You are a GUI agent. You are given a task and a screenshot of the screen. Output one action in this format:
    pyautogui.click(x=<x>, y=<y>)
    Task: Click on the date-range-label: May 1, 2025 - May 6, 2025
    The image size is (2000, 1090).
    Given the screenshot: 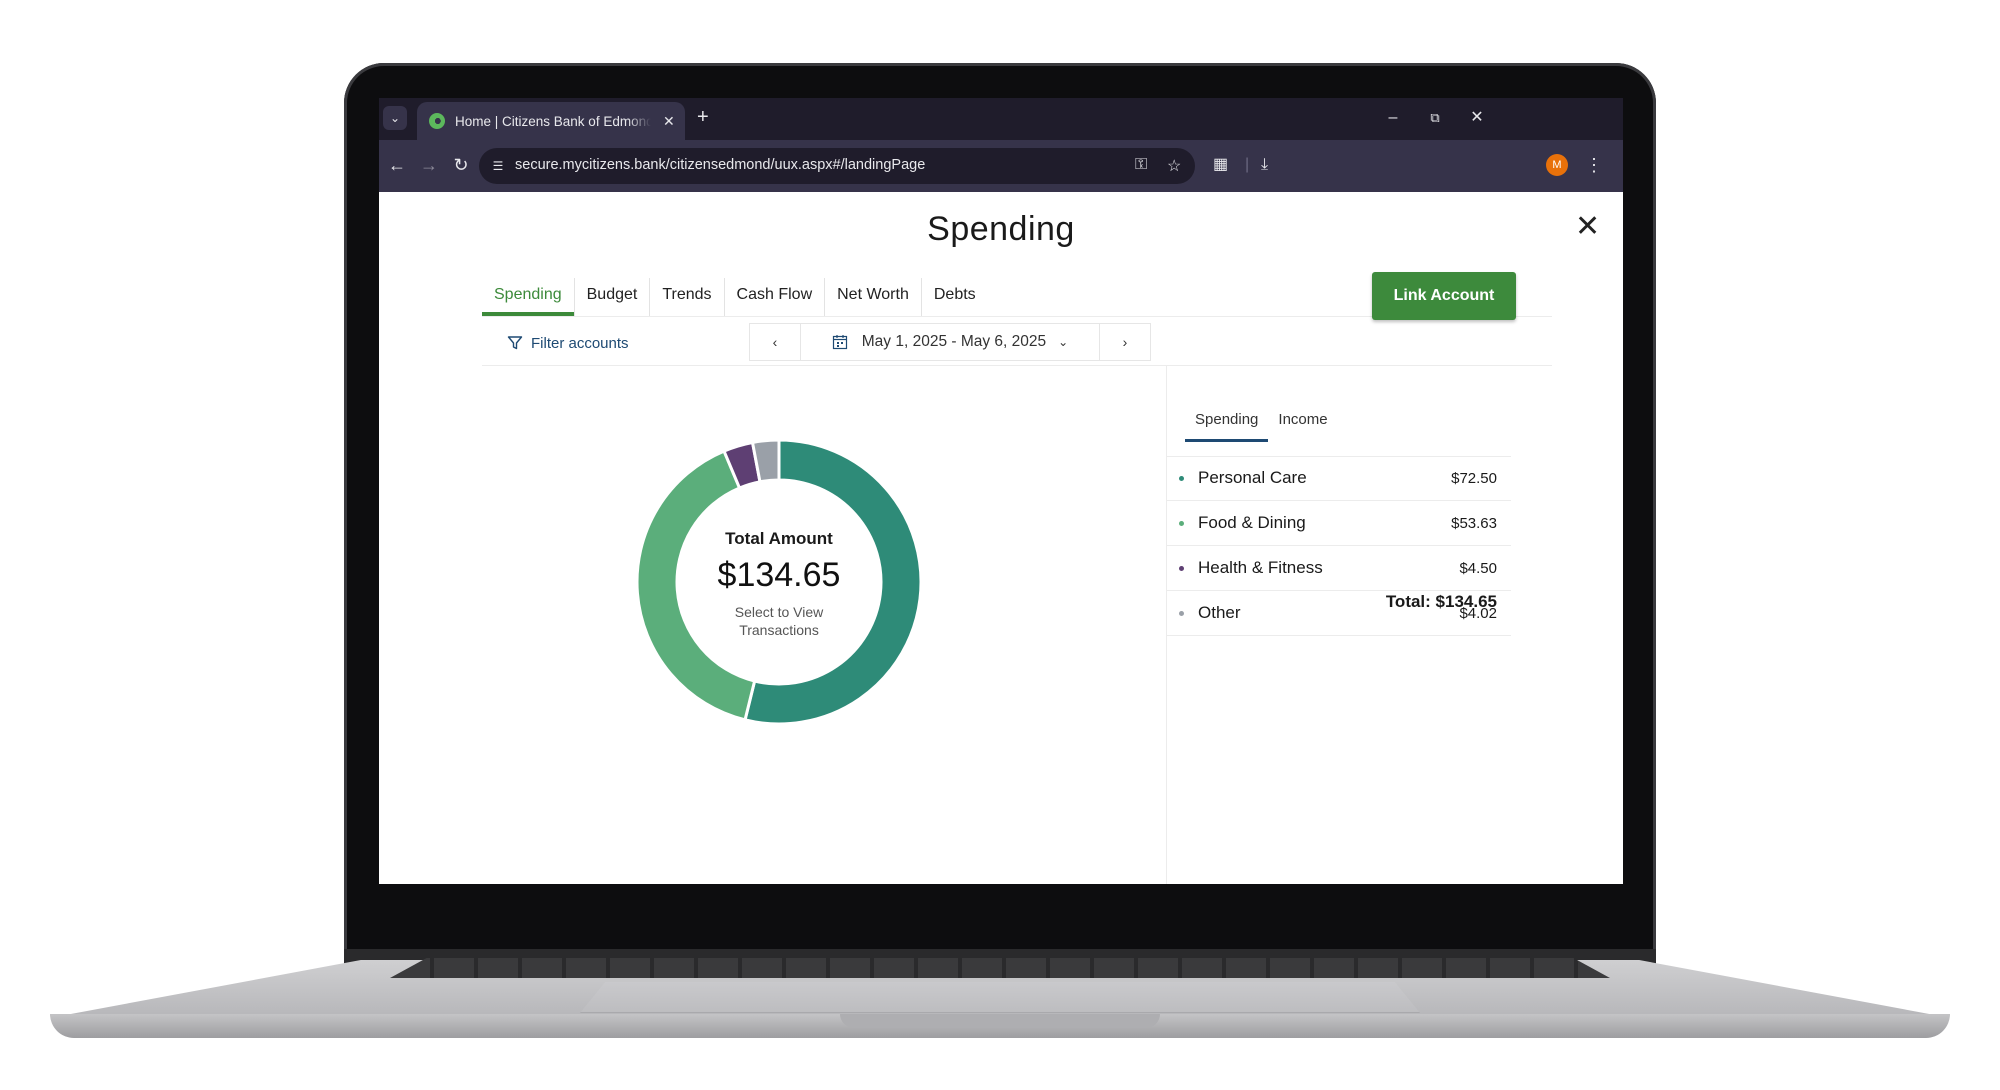 What is the action you would take?
    pyautogui.click(x=954, y=341)
    